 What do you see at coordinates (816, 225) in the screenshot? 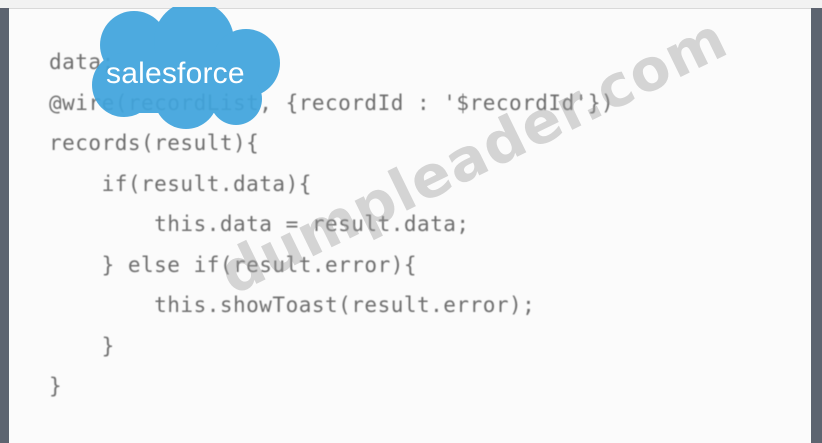
I see `right-border` at bounding box center [816, 225].